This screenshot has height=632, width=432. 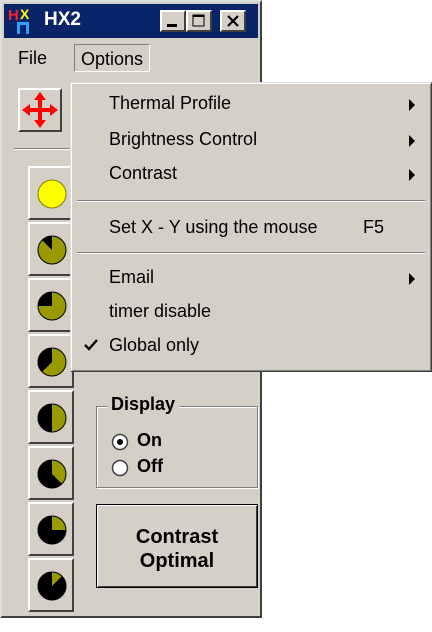 I want to click on display-group: Display On Off, so click(x=177, y=441).